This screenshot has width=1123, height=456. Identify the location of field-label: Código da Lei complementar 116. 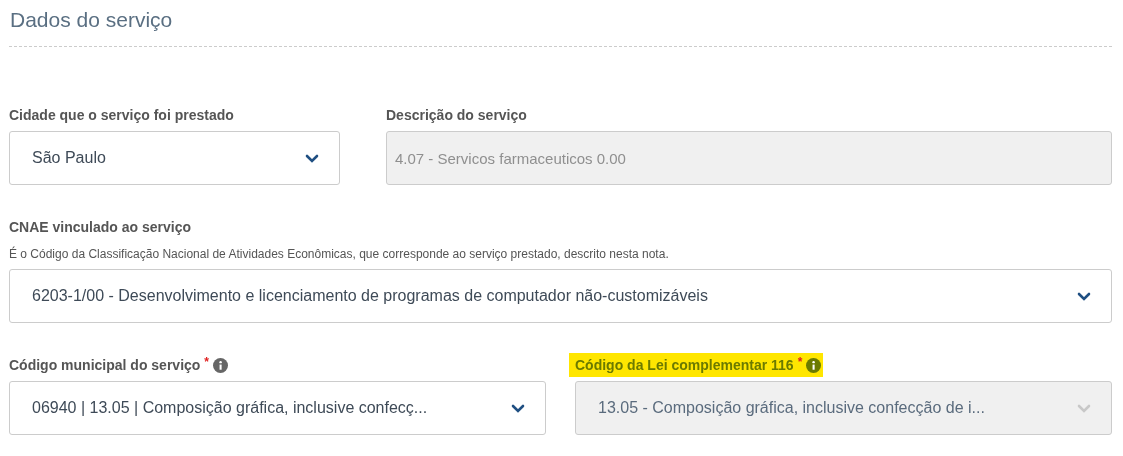
(684, 365).